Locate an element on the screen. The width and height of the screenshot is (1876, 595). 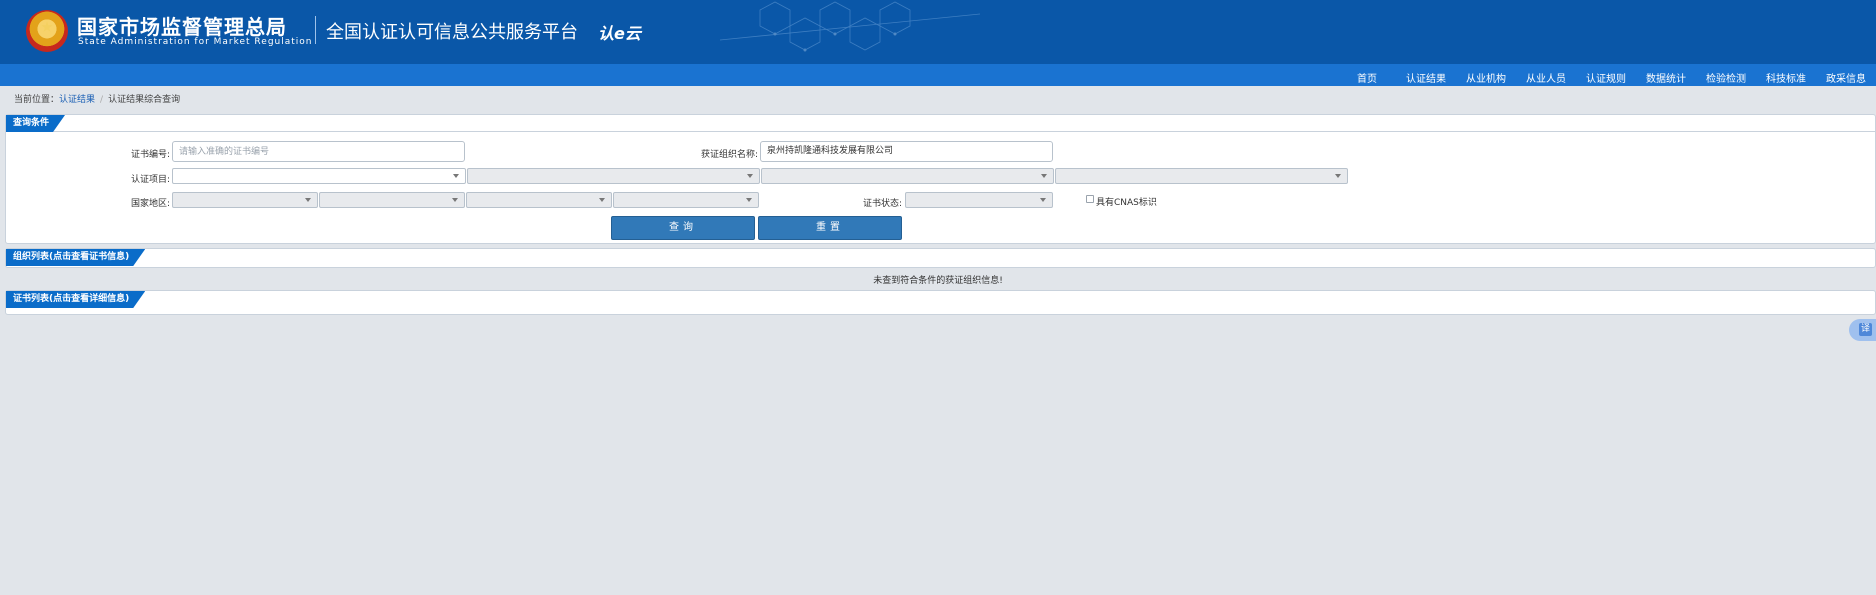
nav-cert-results: 认证结果 is located at coordinates (1426, 77).